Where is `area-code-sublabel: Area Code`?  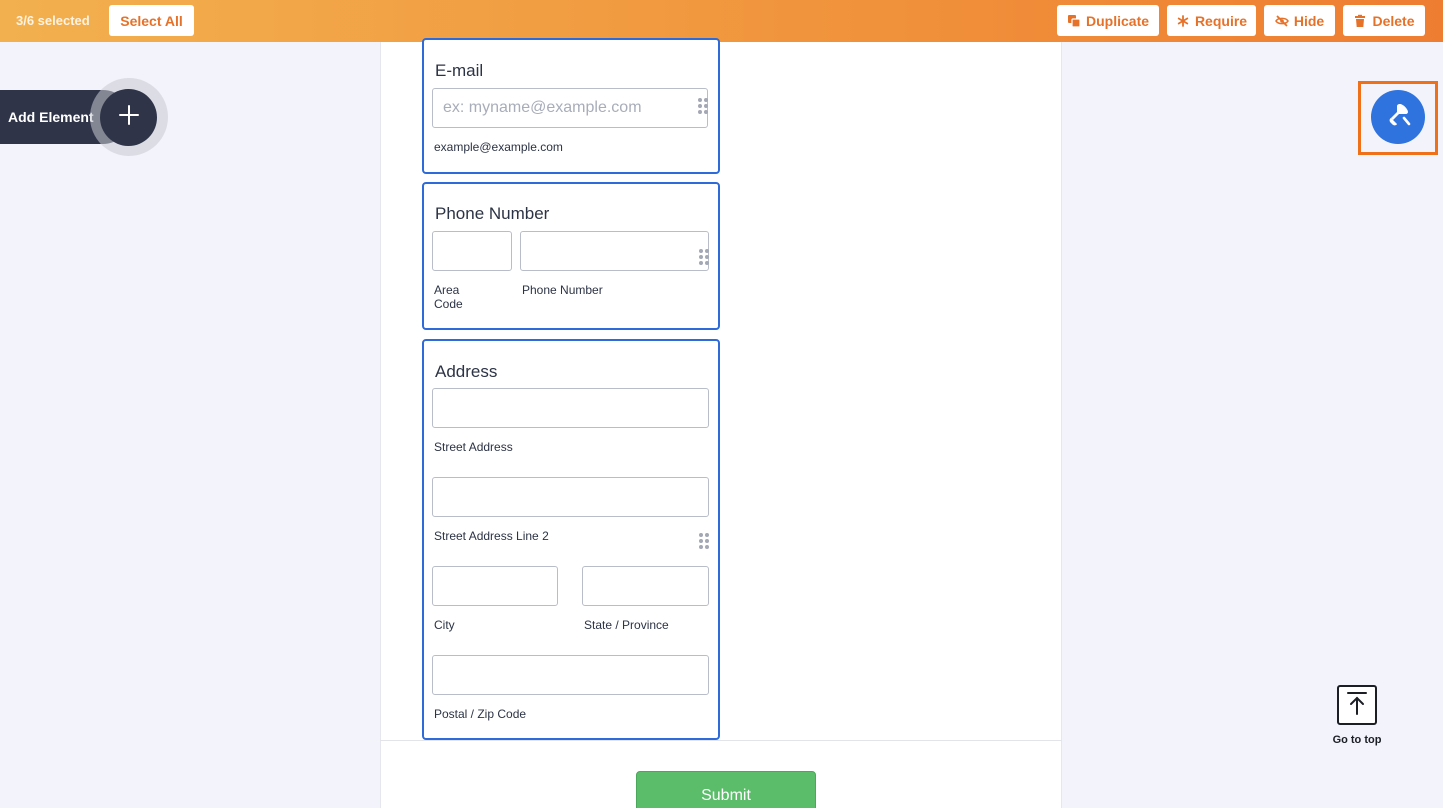 area-code-sublabel: Area Code is located at coordinates (448, 297).